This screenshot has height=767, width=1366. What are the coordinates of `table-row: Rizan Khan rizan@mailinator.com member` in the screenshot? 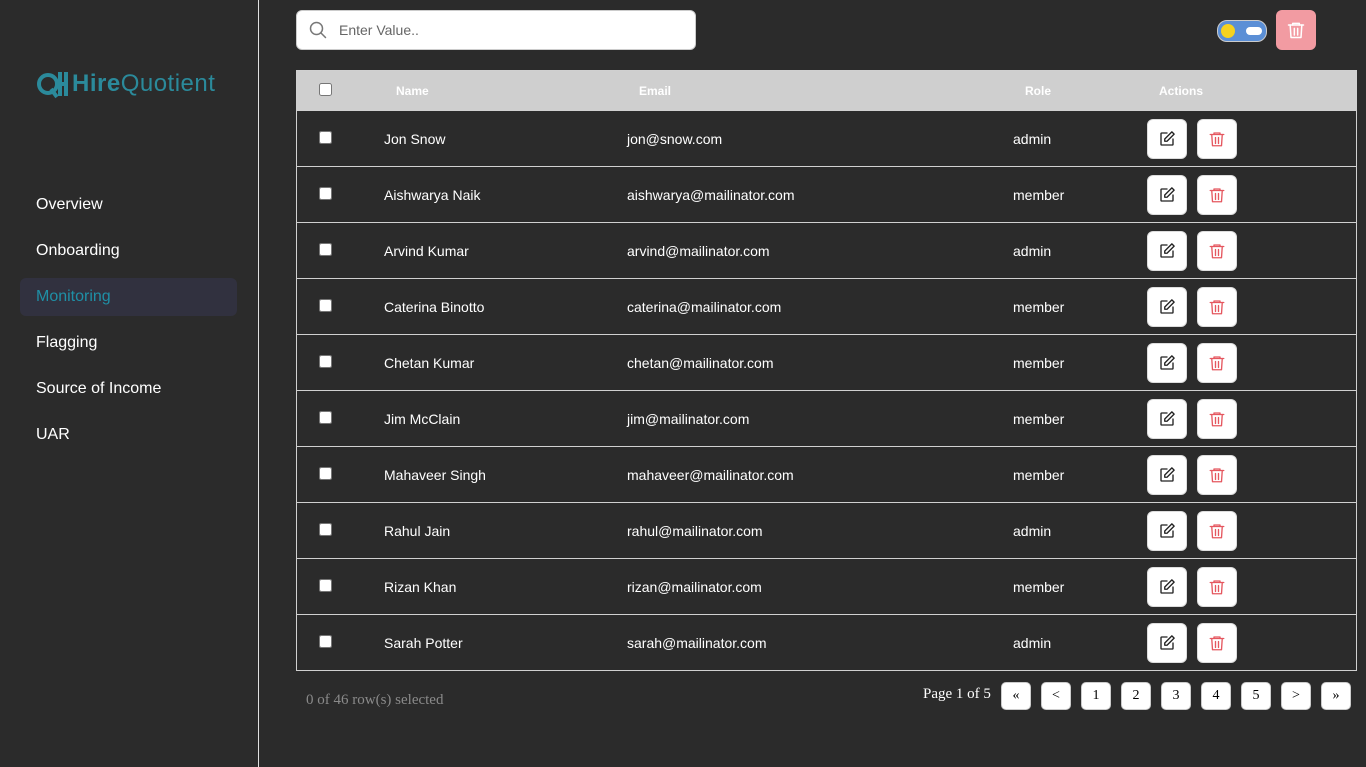 It's located at (826, 587).